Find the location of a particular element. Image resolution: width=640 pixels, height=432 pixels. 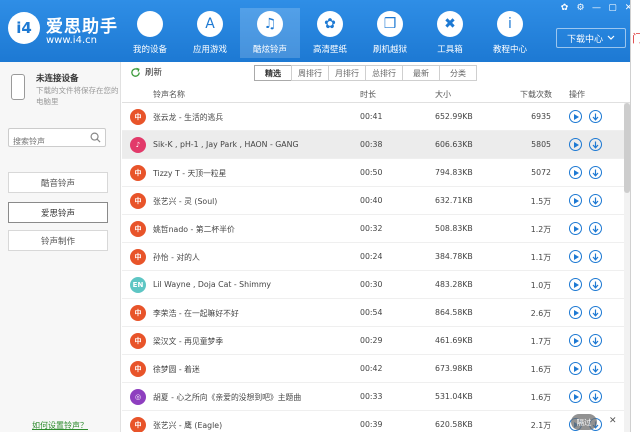

ringtone-duration: 00:41 is located at coordinates (371, 116).